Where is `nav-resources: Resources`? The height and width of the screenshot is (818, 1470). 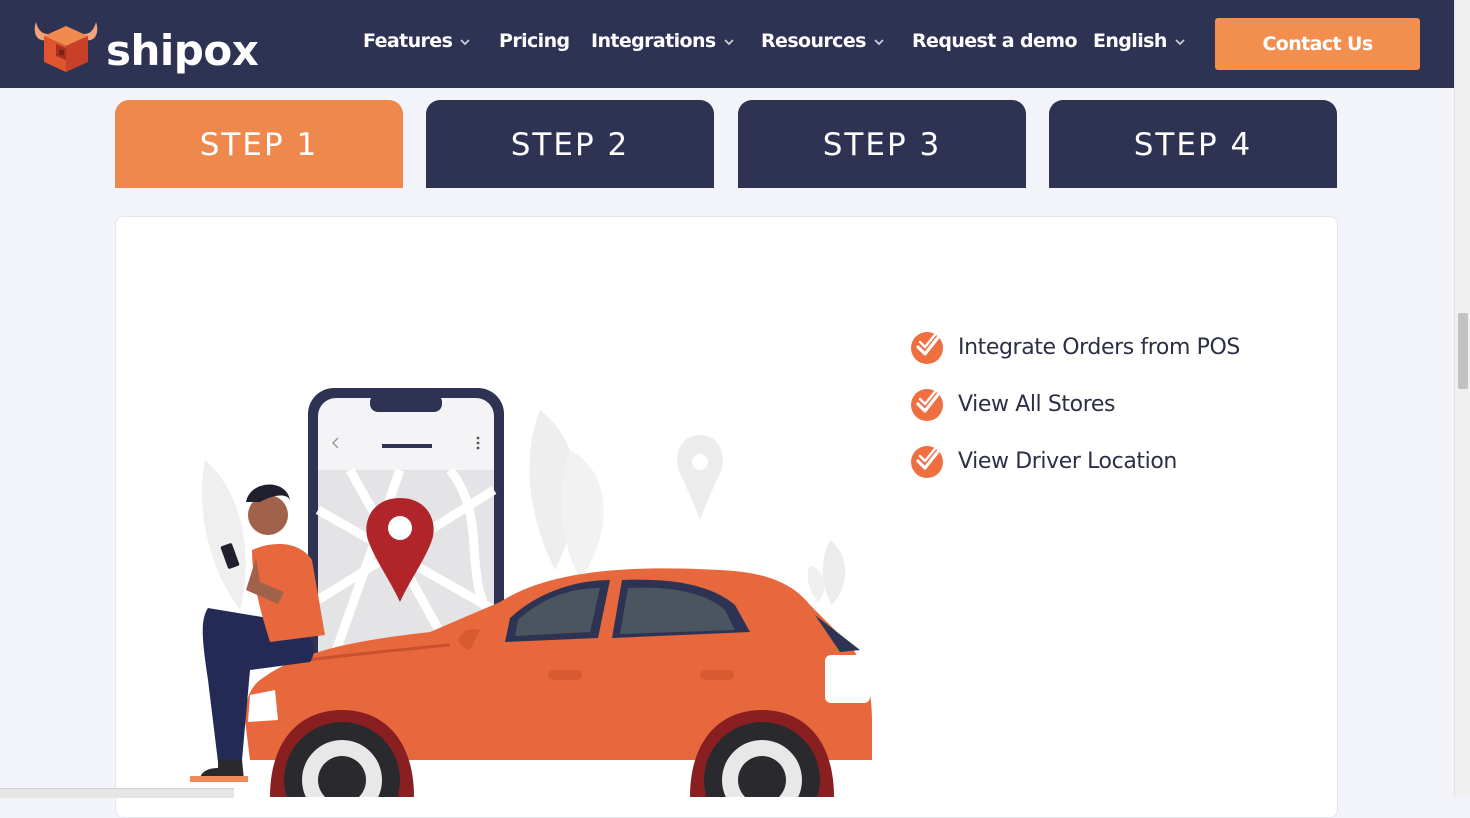 nav-resources: Resources is located at coordinates (823, 41).